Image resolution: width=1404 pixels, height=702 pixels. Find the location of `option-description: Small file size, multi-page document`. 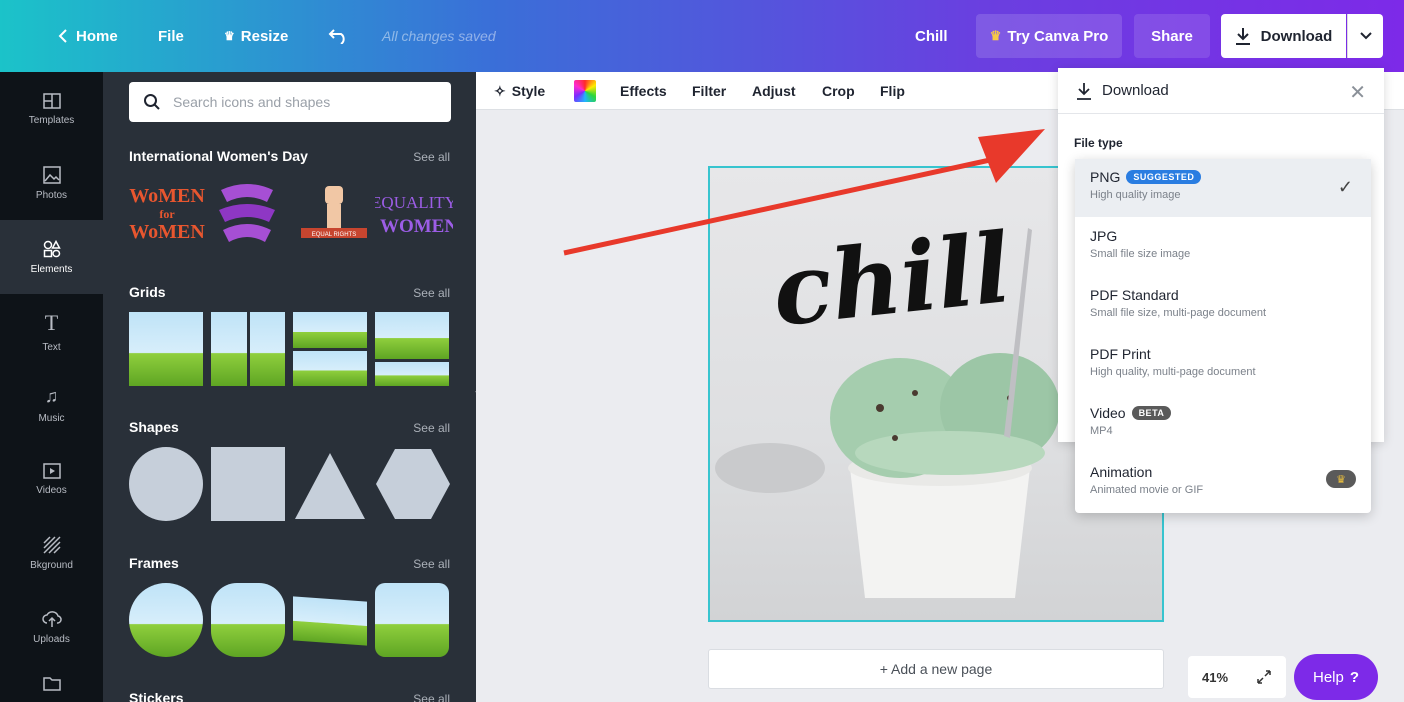

option-description: Small file size, multi-page document is located at coordinates (1178, 313).